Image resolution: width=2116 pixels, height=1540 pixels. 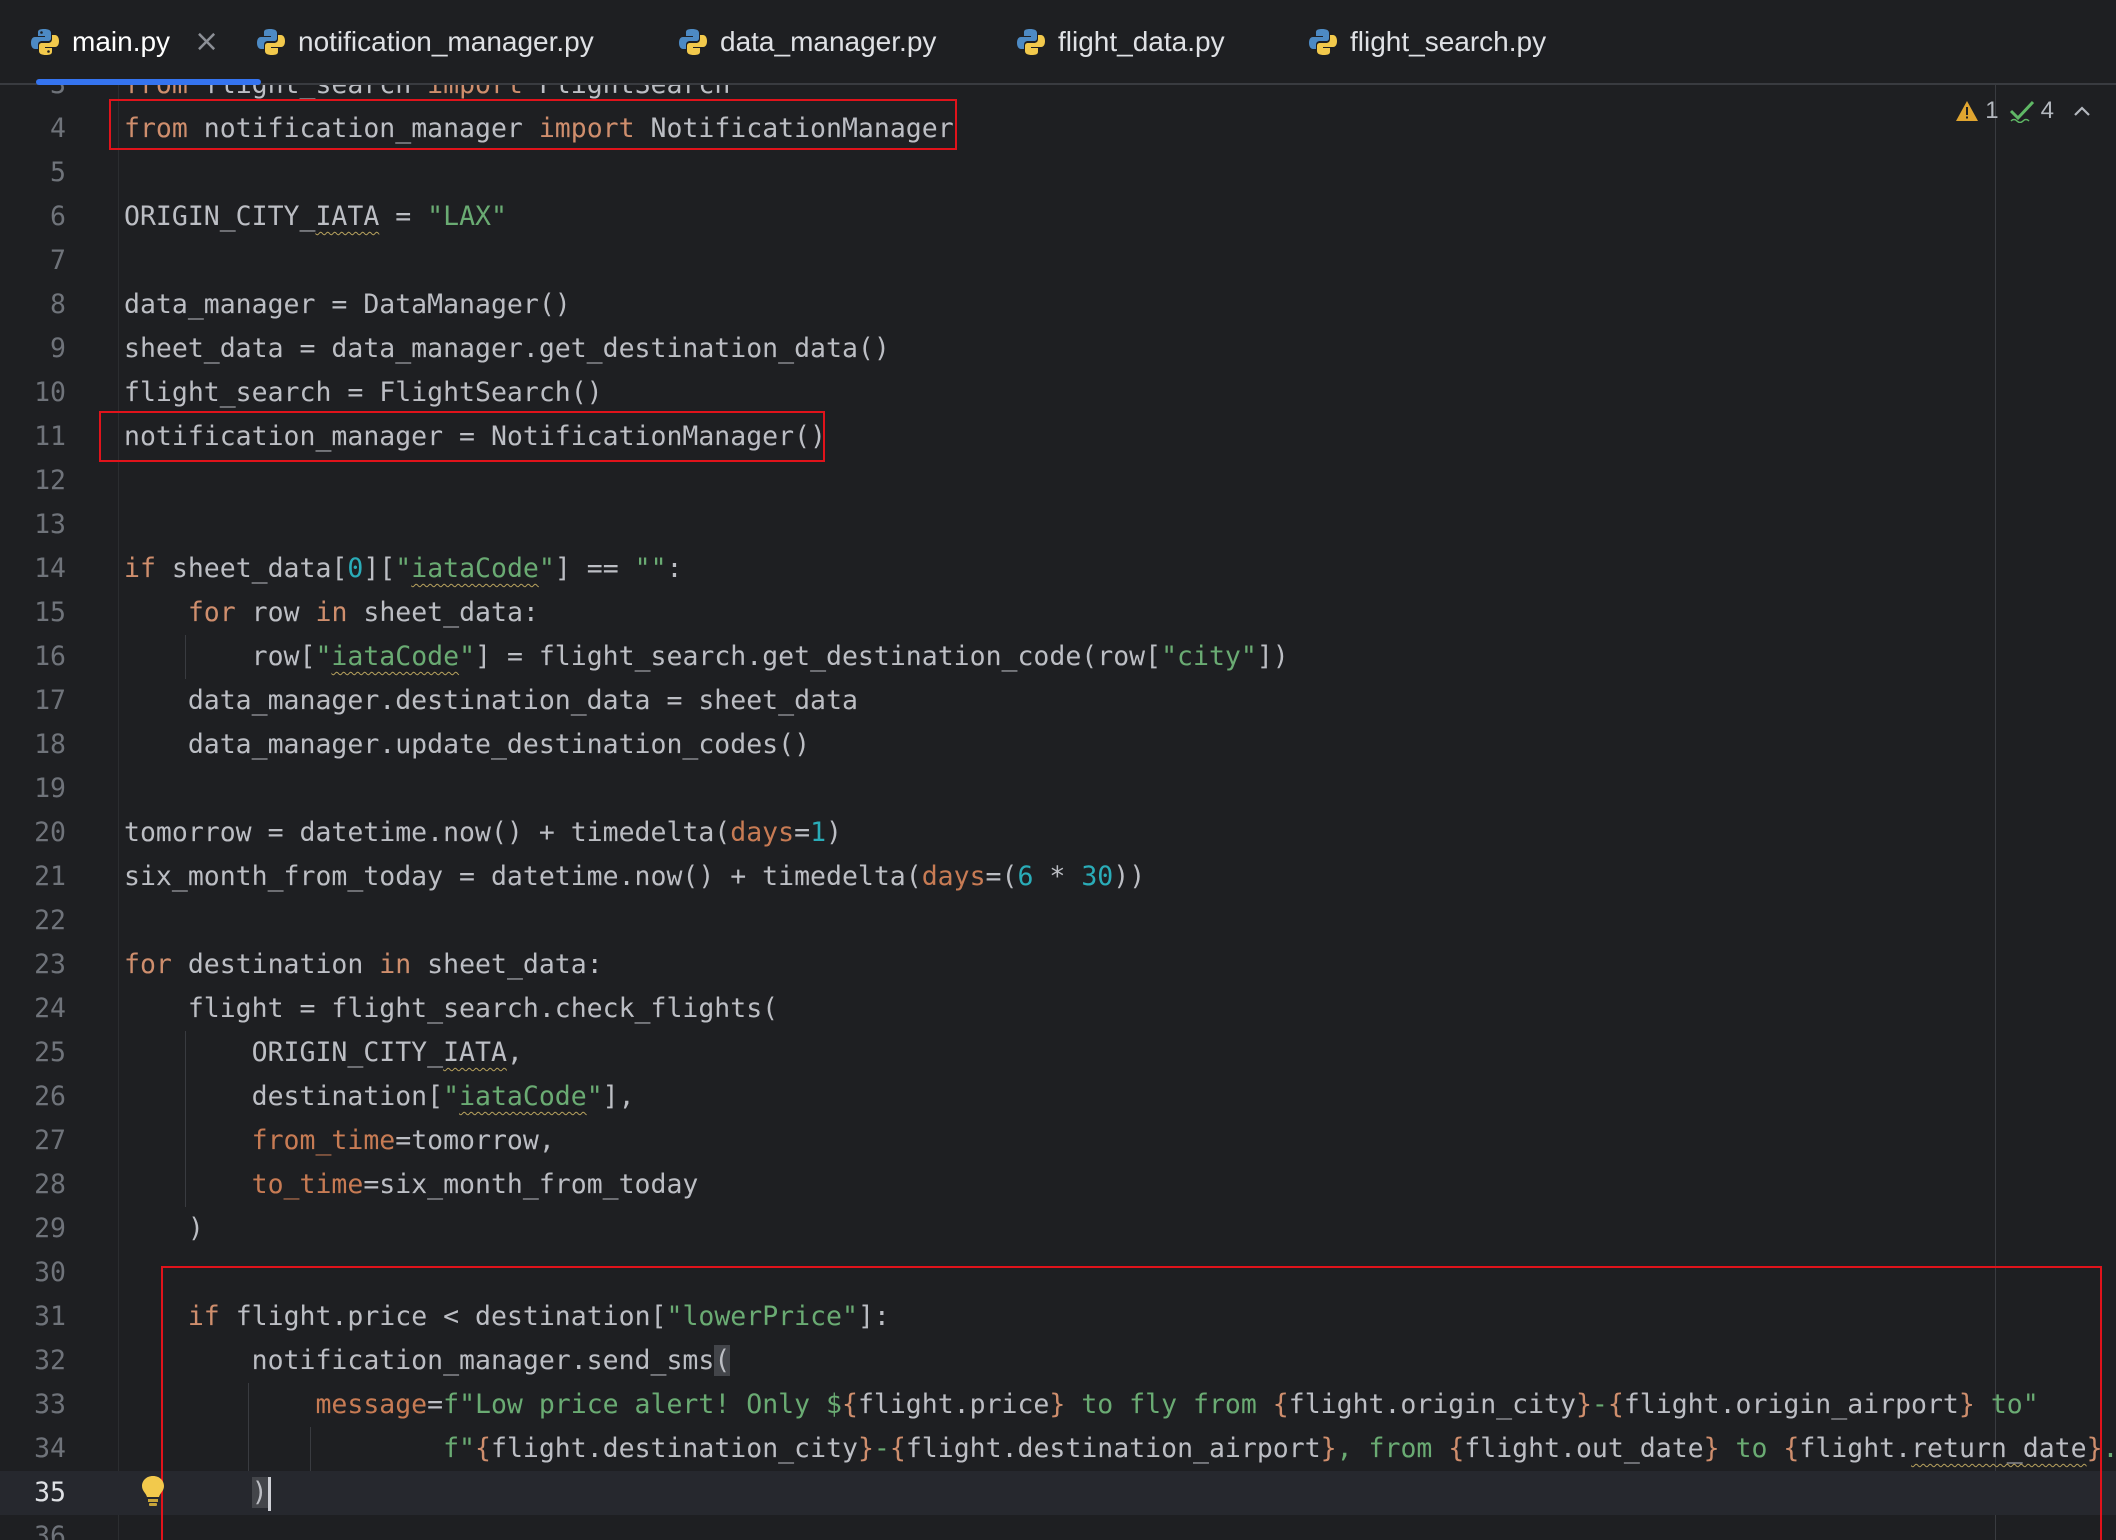 I want to click on tab-notification-manager-py: notification_manager.py, so click(x=425, y=41).